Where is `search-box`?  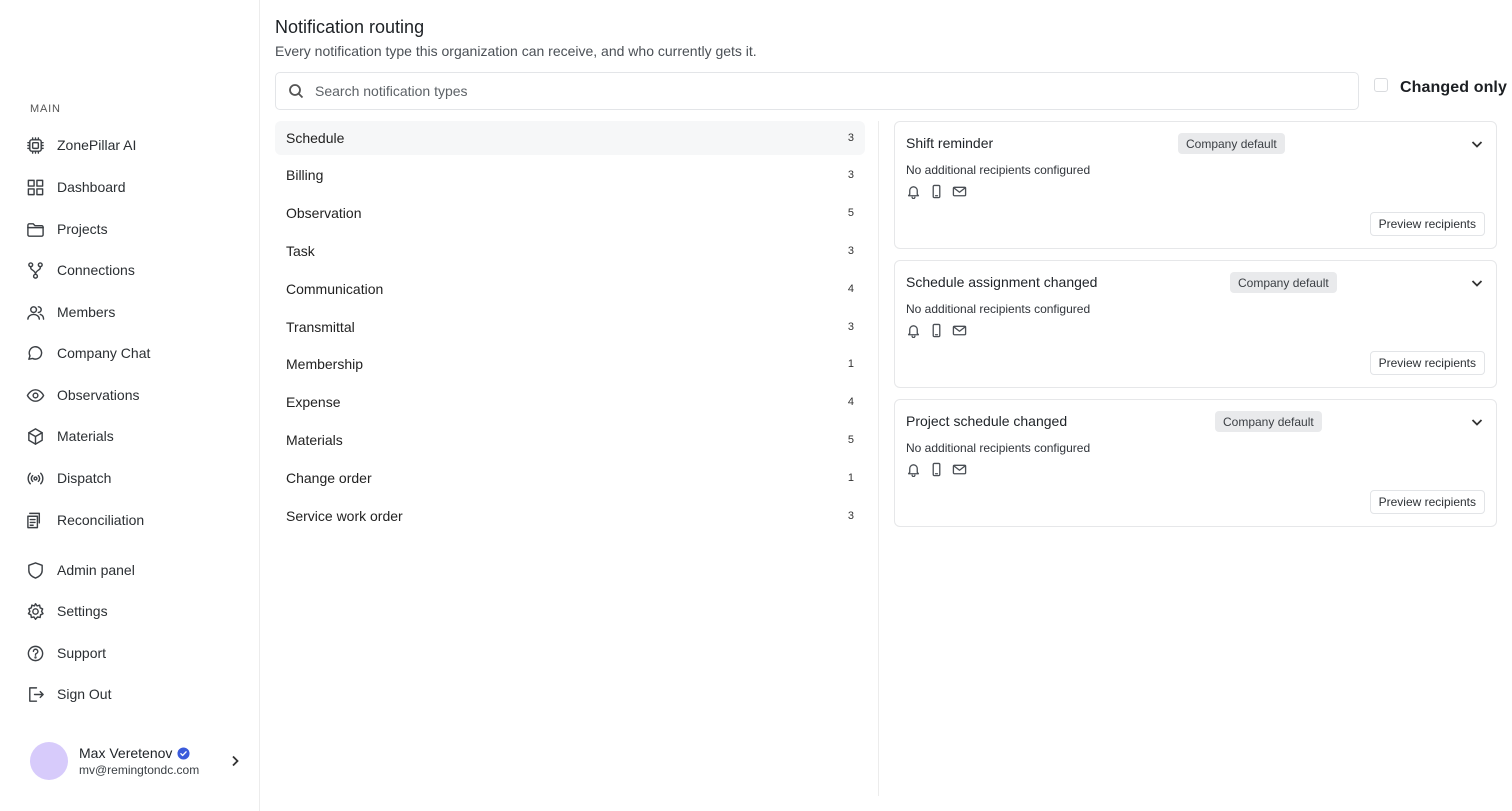
search-box is located at coordinates (817, 91).